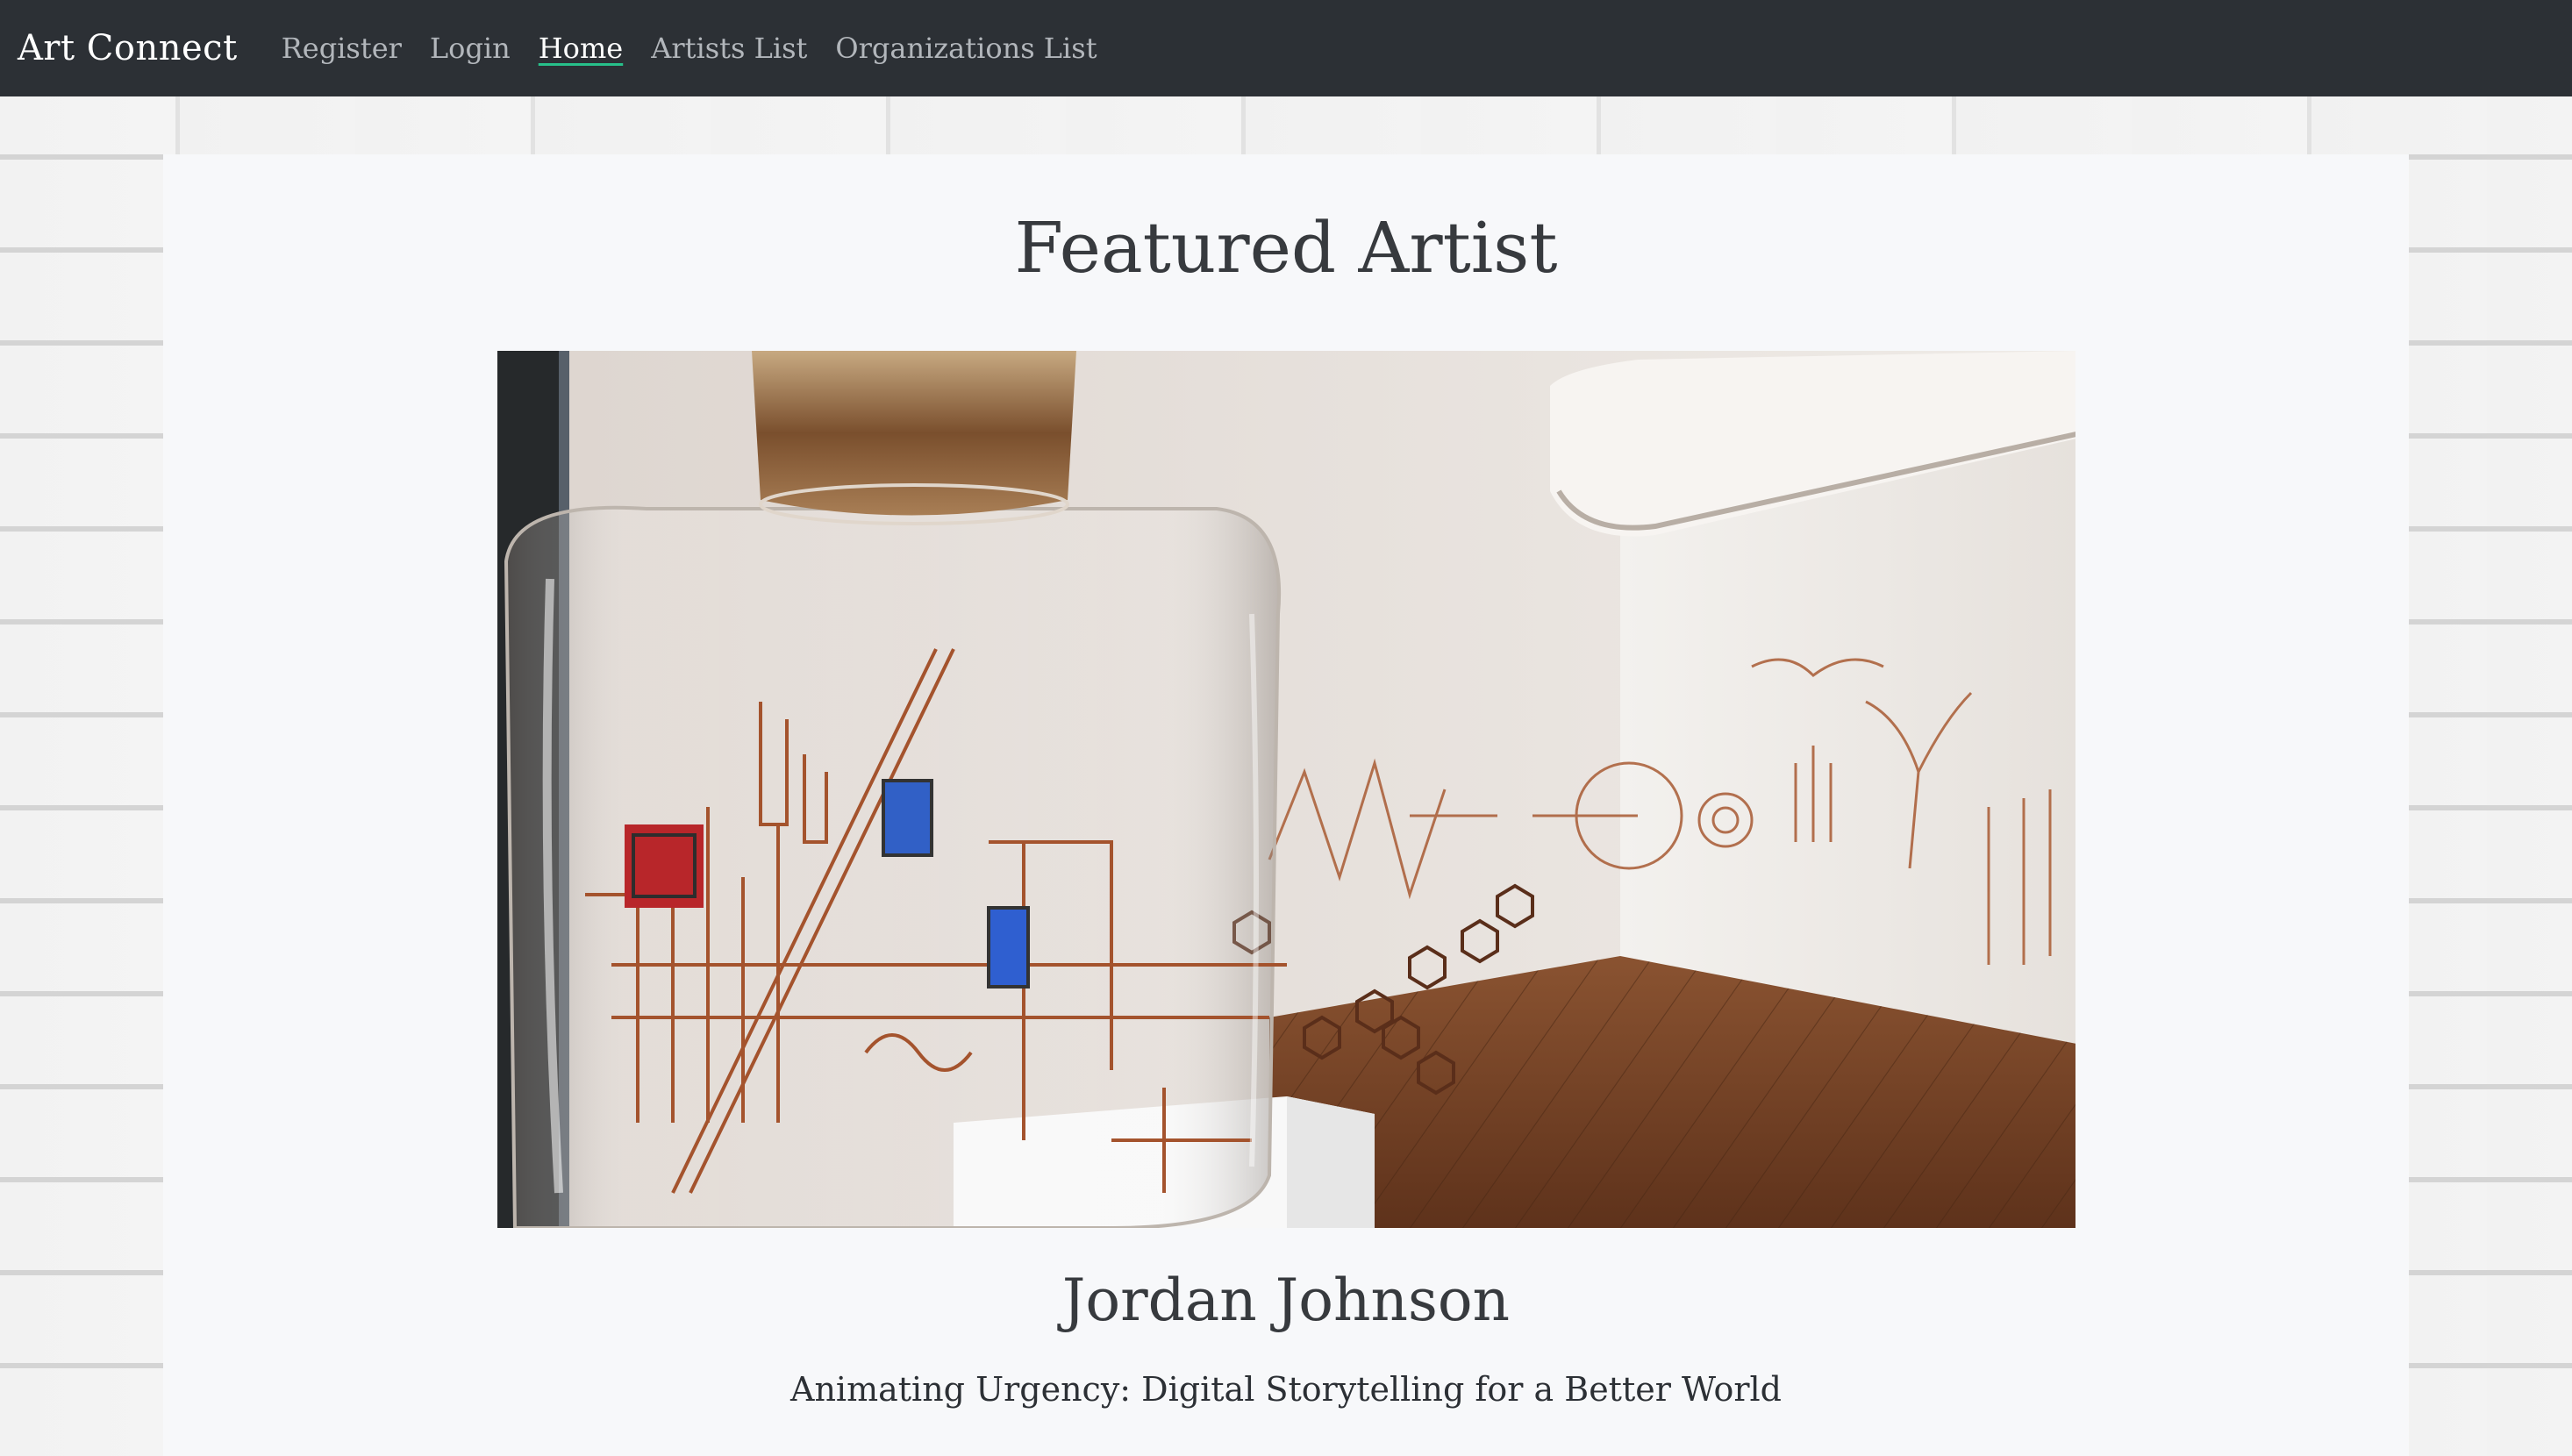 Image resolution: width=2572 pixels, height=1456 pixels. I want to click on nav-link-home: Home, so click(581, 48).